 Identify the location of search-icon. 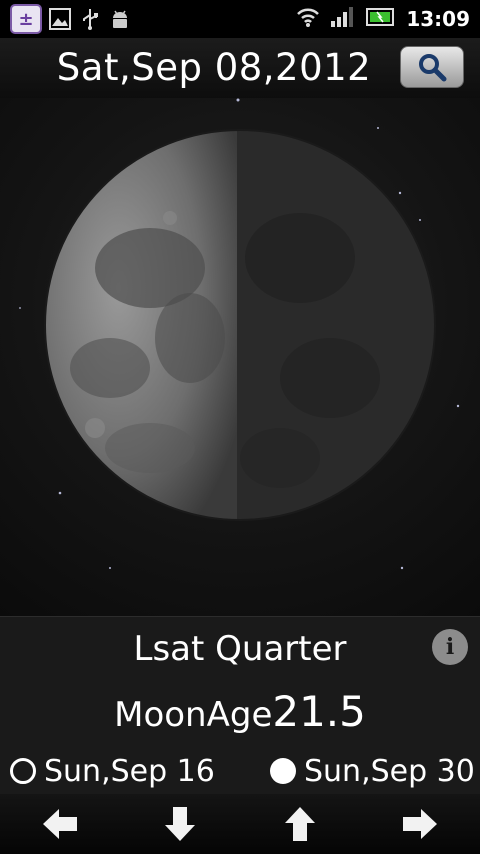
(433, 68).